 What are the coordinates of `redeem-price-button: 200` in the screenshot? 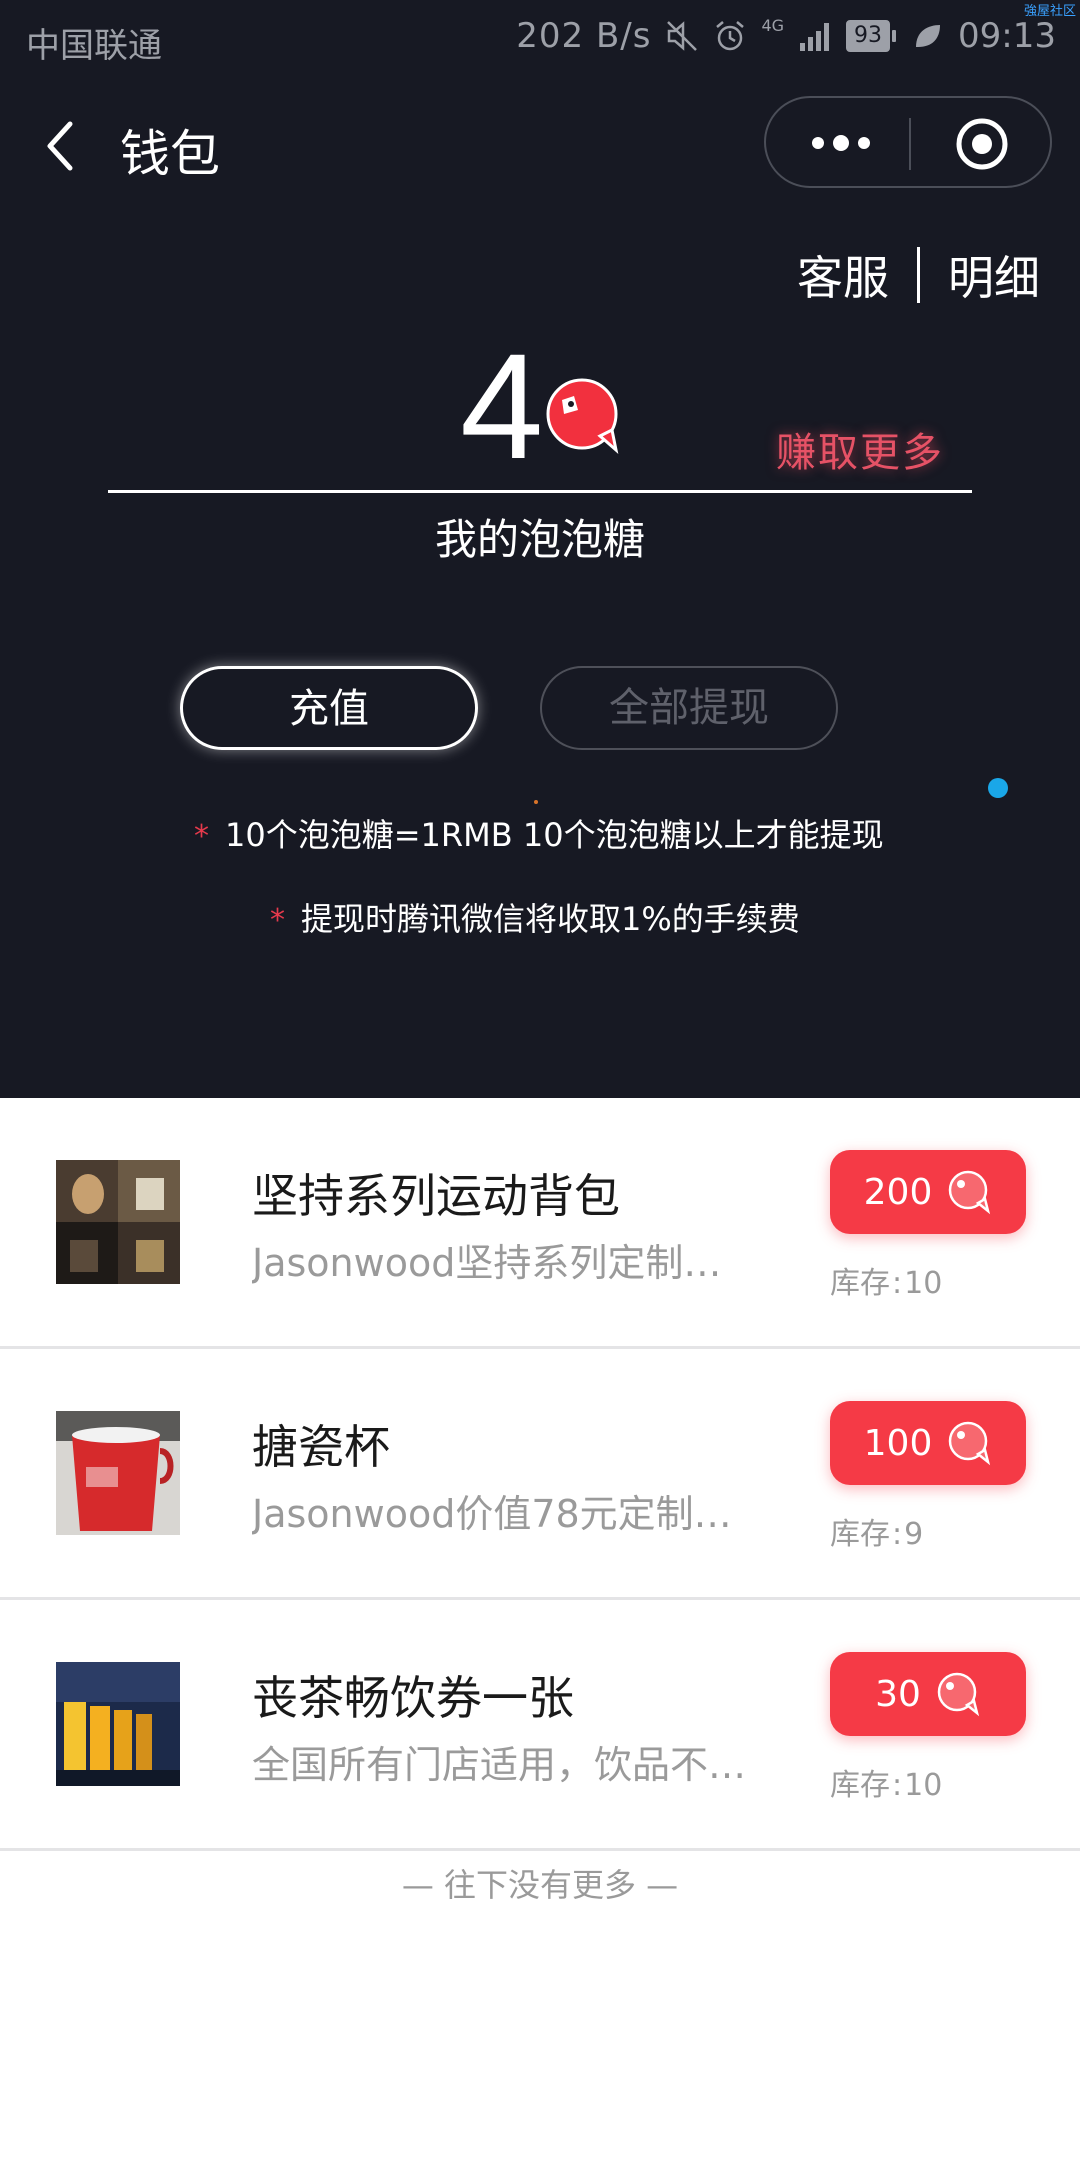 It's located at (928, 1192).